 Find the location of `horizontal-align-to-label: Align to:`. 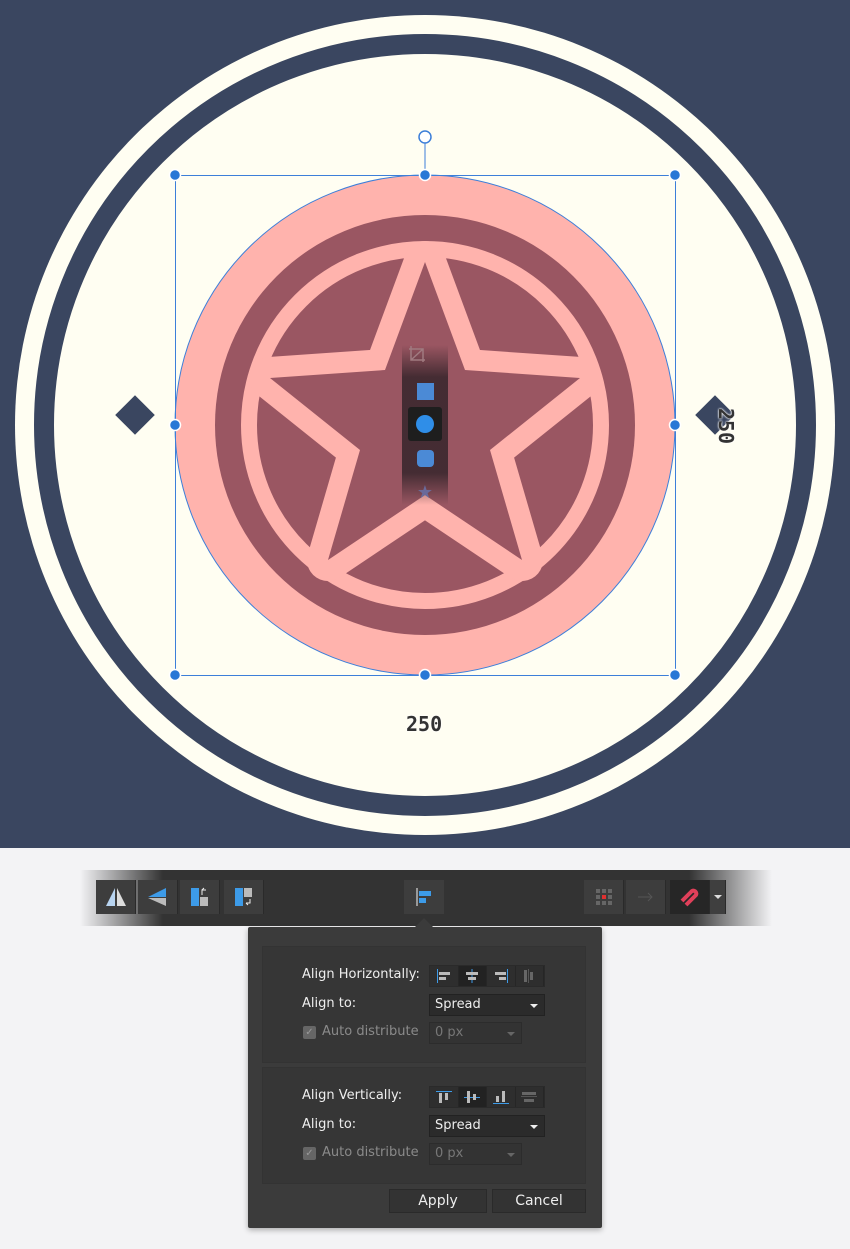

horizontal-align-to-label: Align to: is located at coordinates (329, 1003).